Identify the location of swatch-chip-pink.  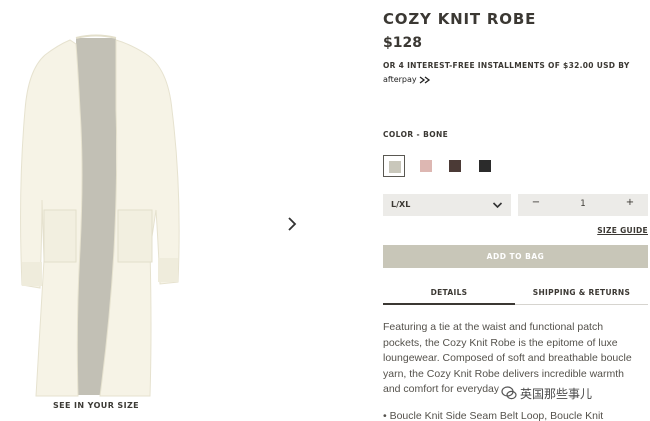
(426, 166).